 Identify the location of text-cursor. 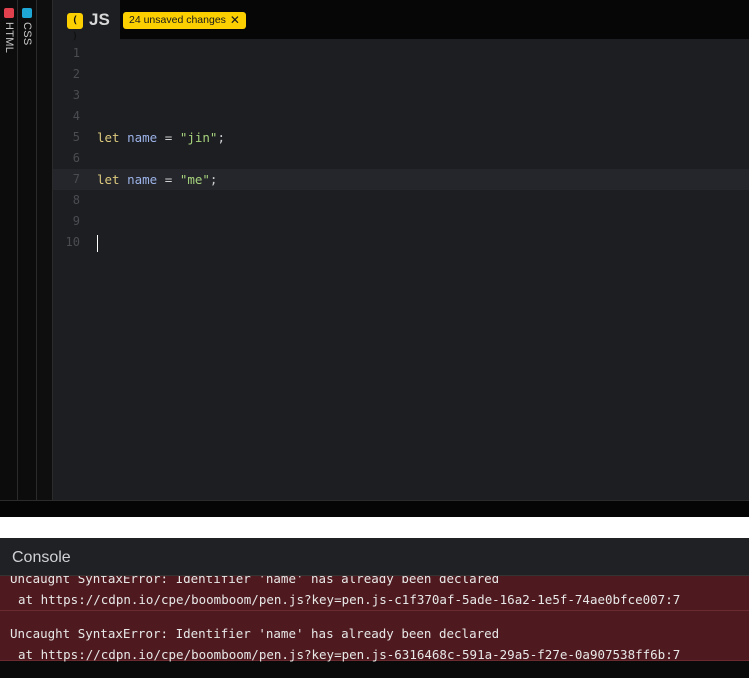
(97, 243).